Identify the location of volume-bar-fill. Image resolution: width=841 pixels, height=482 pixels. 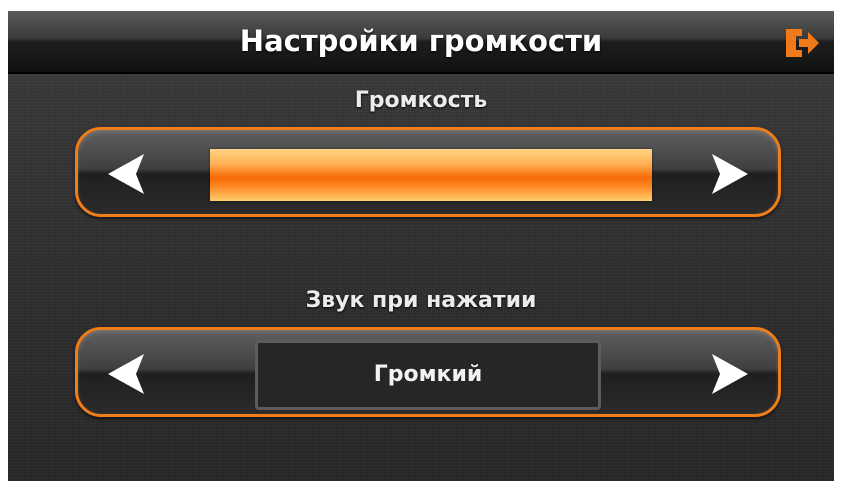
(431, 175).